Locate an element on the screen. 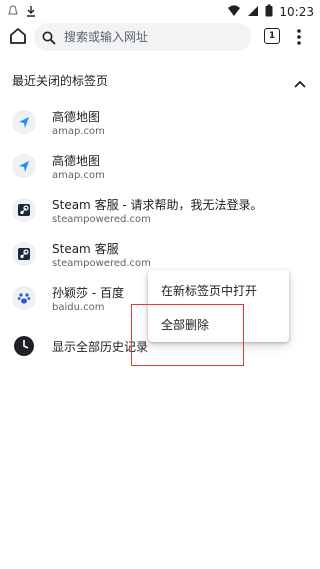  more-menu-icon is located at coordinates (299, 37).